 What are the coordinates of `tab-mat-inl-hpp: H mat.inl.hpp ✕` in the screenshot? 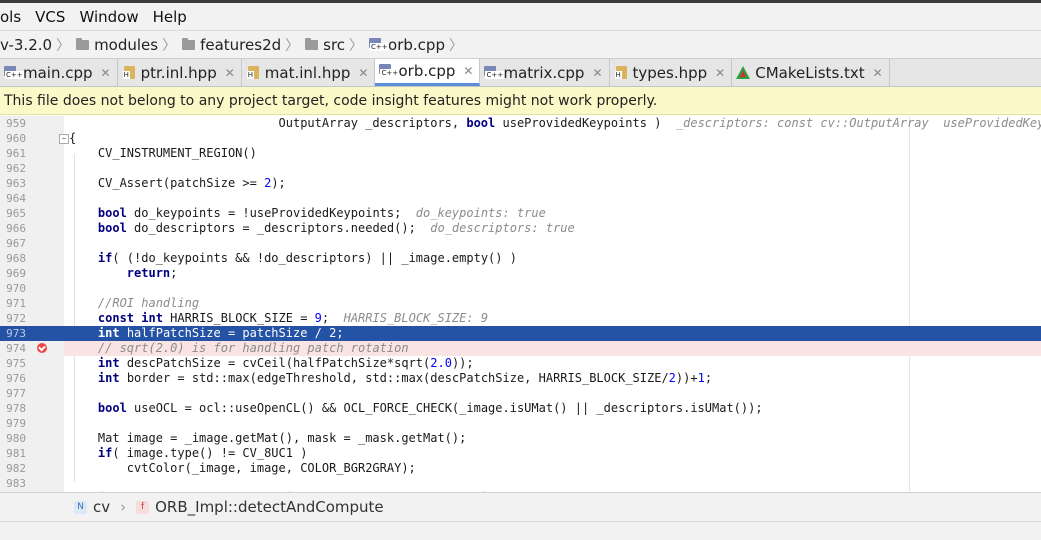 It's located at (309, 72).